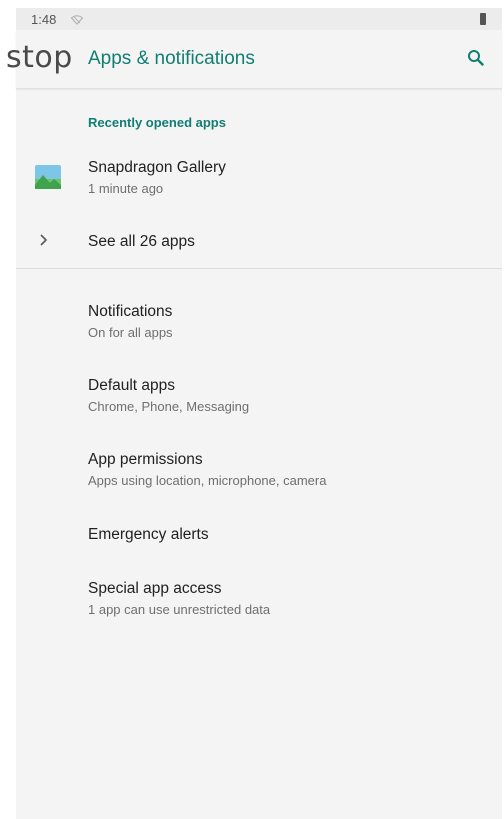 Image resolution: width=504 pixels, height=819 pixels. What do you see at coordinates (259, 175) in the screenshot?
I see `recent-app-item: Snapdragon Gallery 1 minute ago` at bounding box center [259, 175].